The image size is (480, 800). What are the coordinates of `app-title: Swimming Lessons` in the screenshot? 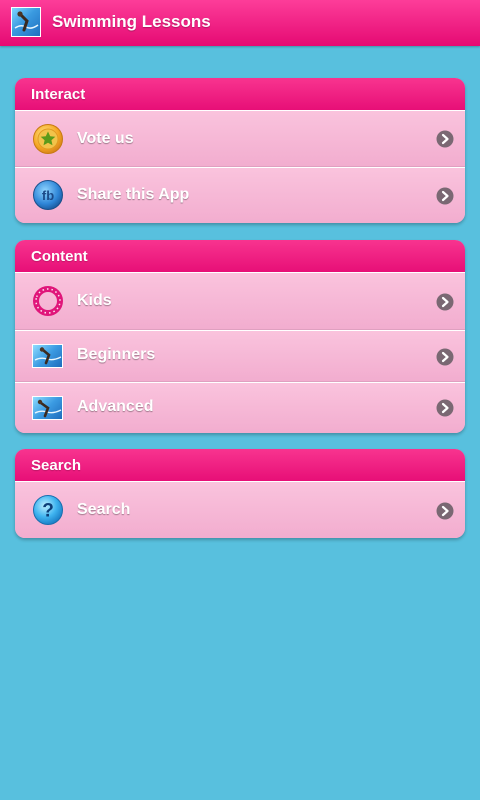 It's located at (131, 21).